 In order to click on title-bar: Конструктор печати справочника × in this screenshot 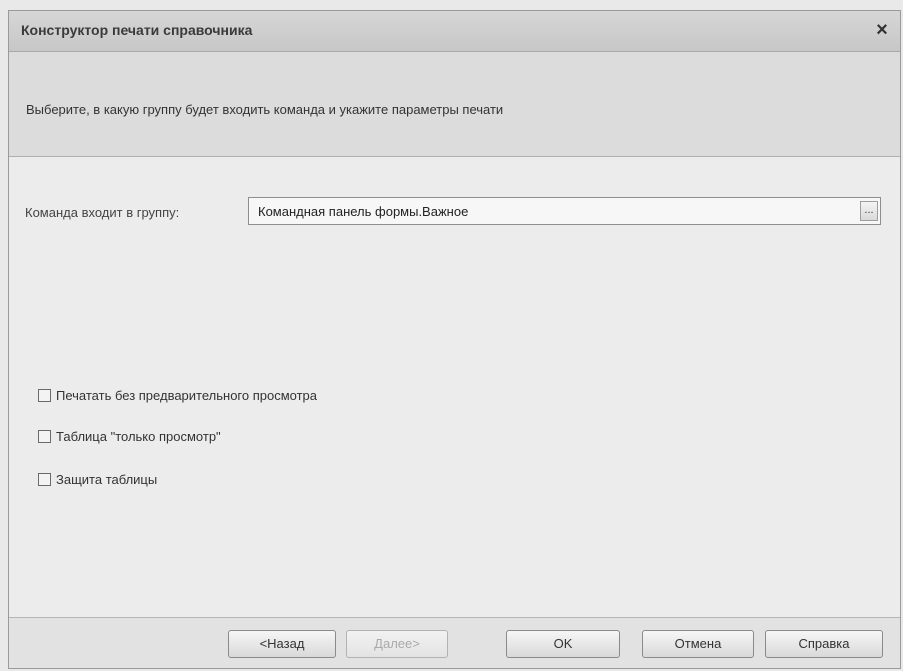, I will do `click(454, 31)`.